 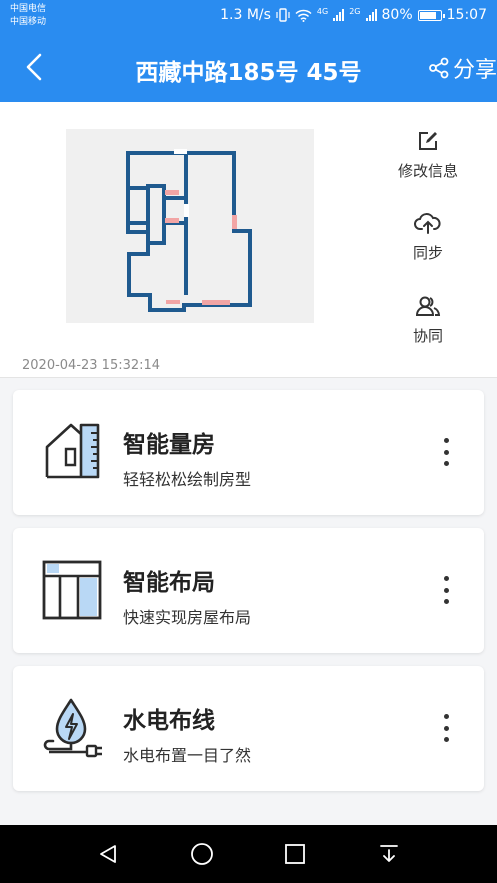 I want to click on back-button, so click(x=34, y=67).